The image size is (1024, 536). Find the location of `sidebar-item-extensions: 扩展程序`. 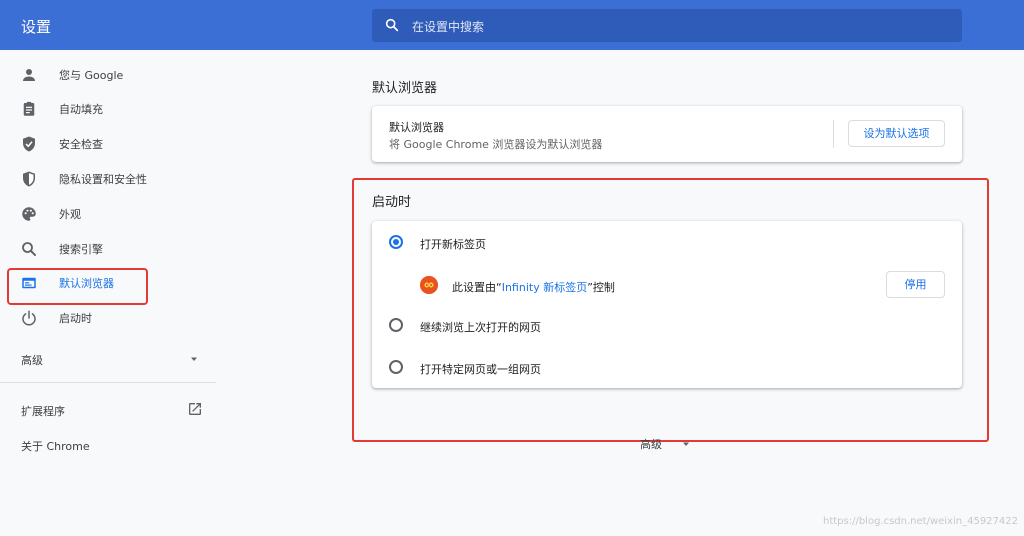

sidebar-item-extensions: 扩展程序 is located at coordinates (108, 410).